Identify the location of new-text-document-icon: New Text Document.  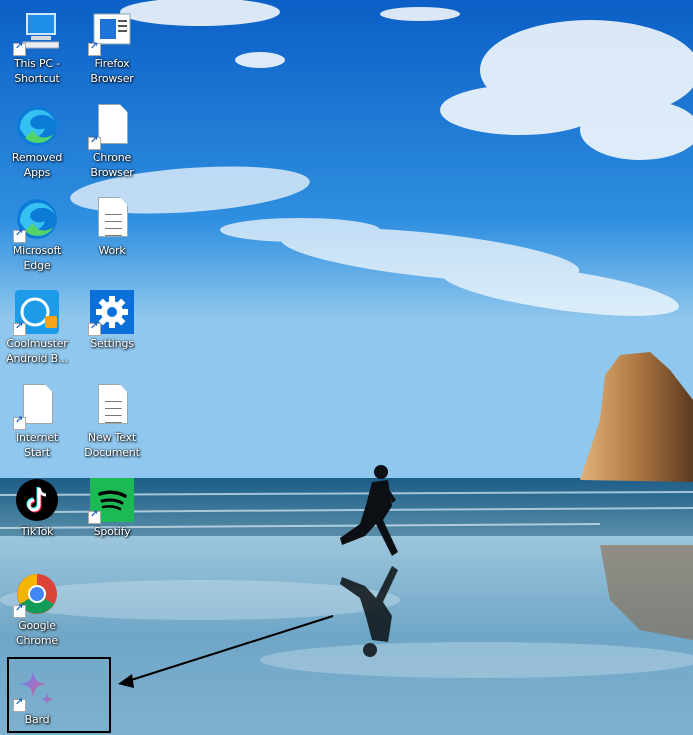
(112, 422).